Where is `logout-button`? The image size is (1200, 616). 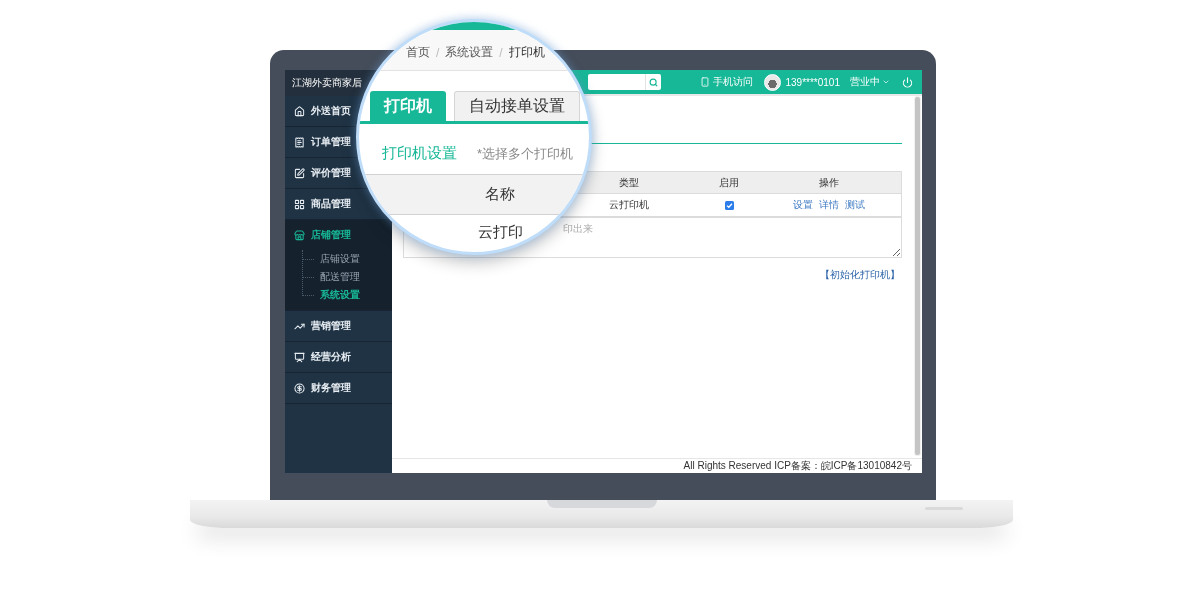
logout-button is located at coordinates (907, 82).